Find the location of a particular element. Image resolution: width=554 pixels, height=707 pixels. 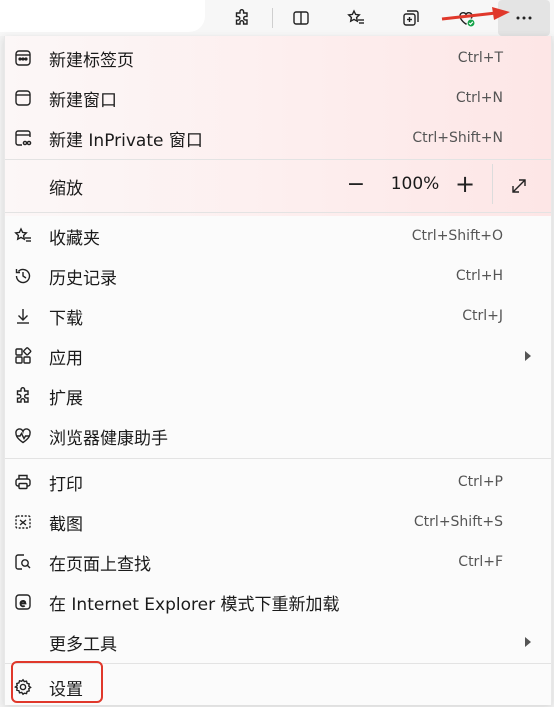

extensions-icon is located at coordinates (23, 396).